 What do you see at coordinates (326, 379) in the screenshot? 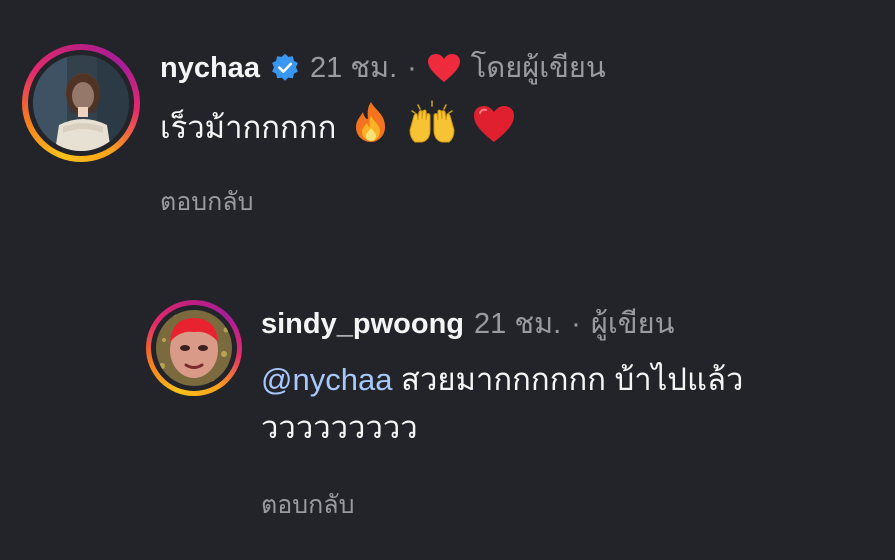
I see `mention-link: @nychaa` at bounding box center [326, 379].